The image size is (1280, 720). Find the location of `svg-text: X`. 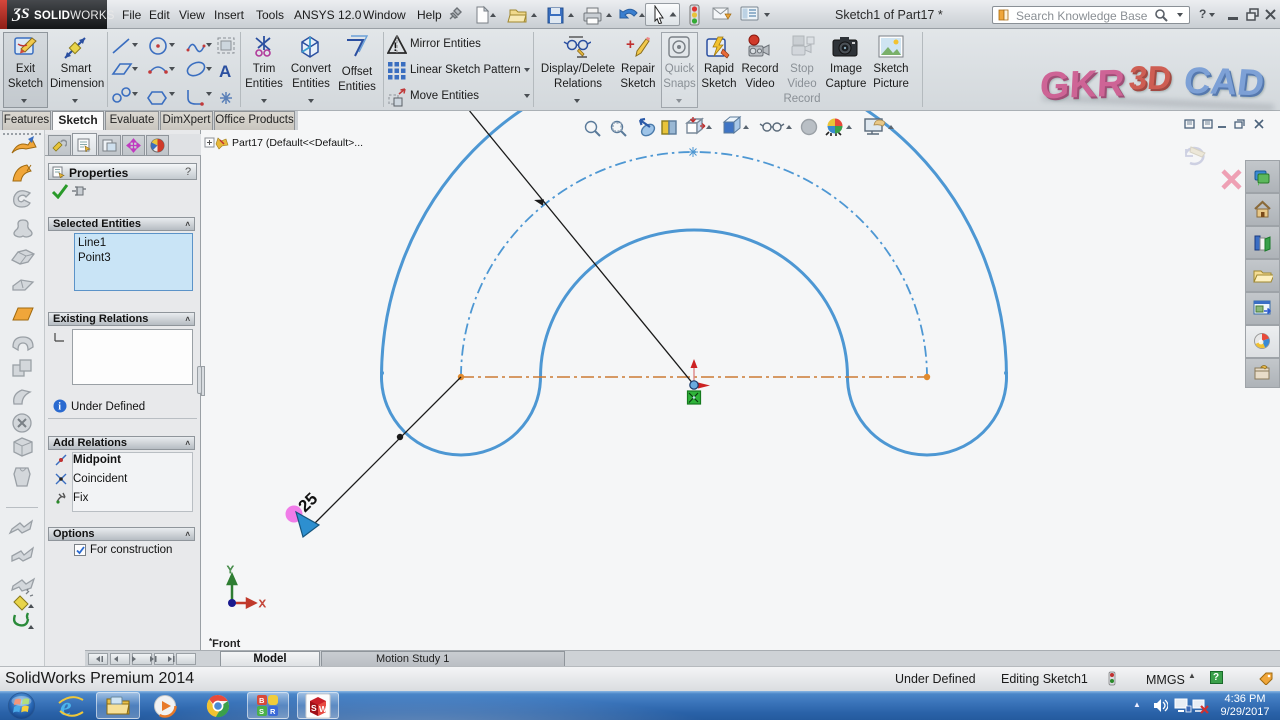

svg-text: X is located at coordinates (262, 604).